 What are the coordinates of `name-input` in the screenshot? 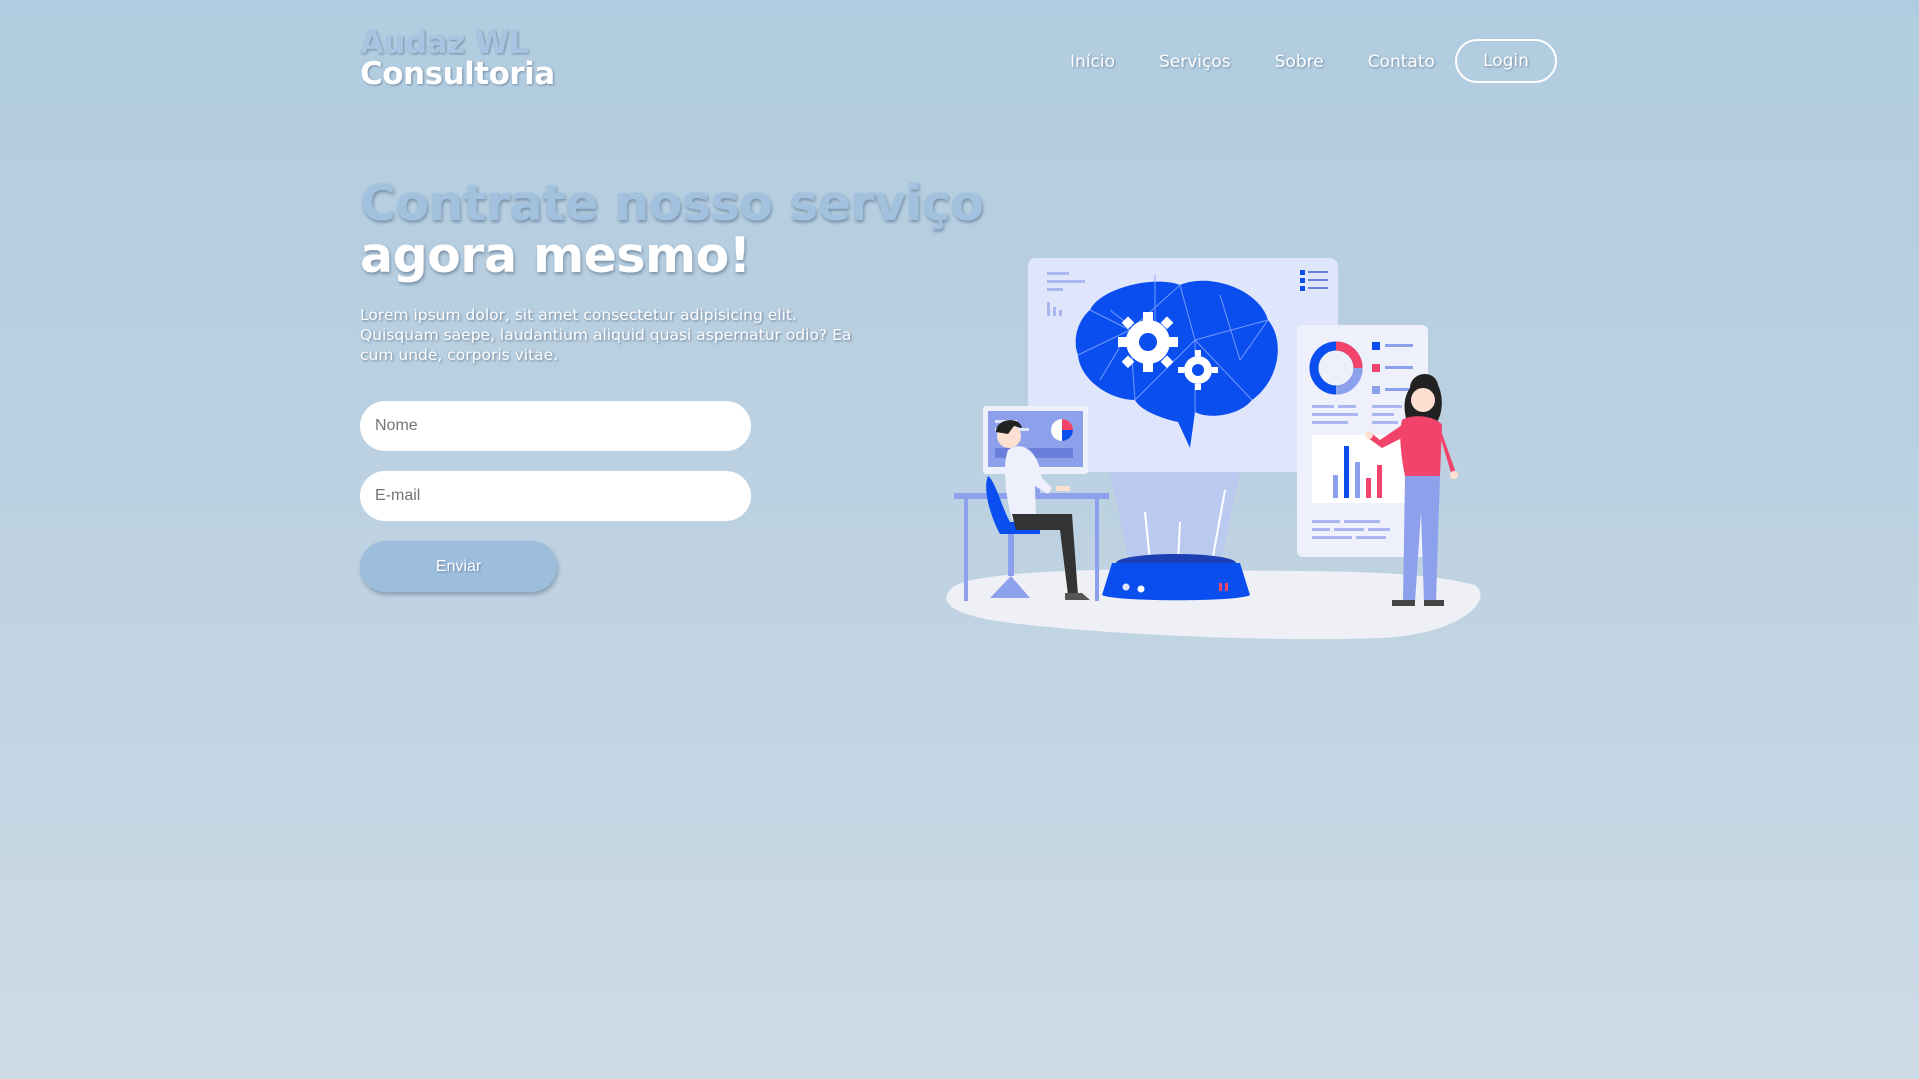 It's located at (555, 426).